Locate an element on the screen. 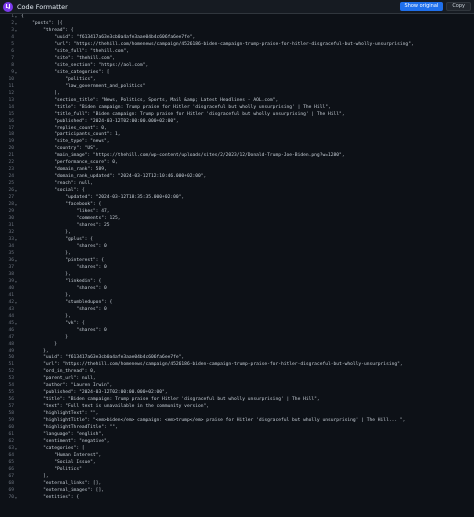 The height and width of the screenshot is (517, 474). show-original-button: Show original is located at coordinates (421, 6).